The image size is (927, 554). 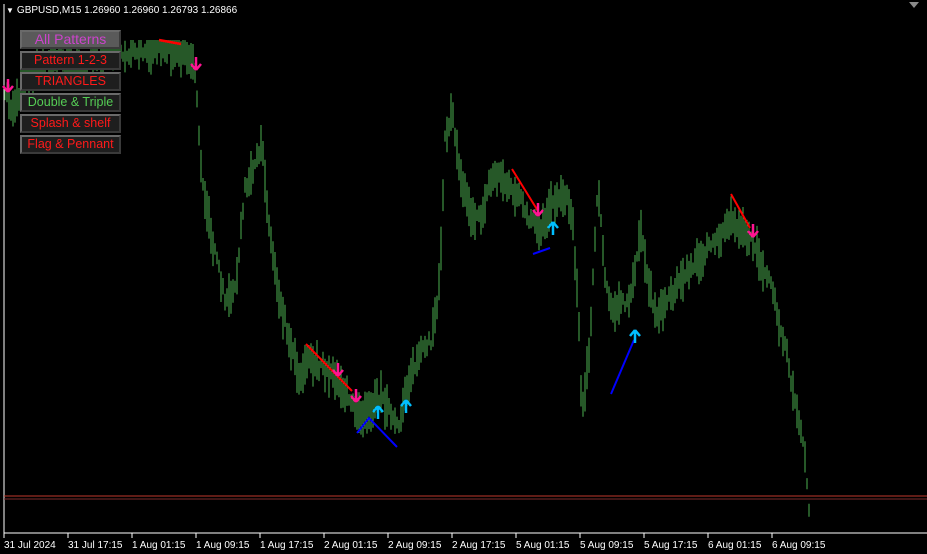 I want to click on x-axis-label: 1 Aug 17:15, so click(x=287, y=545).